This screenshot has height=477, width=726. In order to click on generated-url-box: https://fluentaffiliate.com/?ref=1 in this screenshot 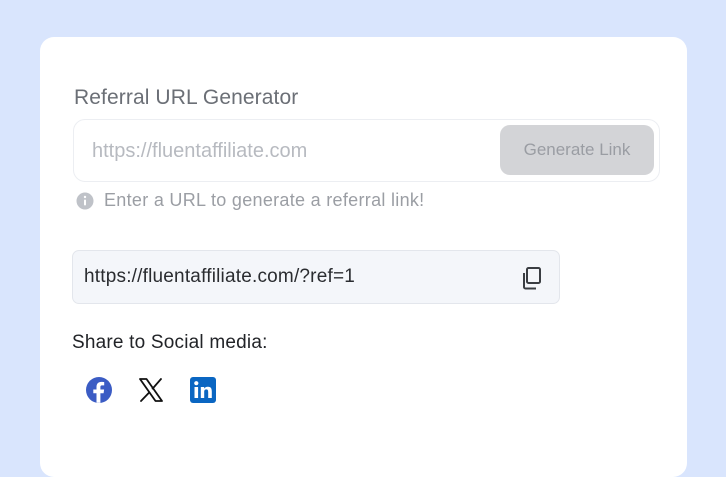, I will do `click(316, 277)`.